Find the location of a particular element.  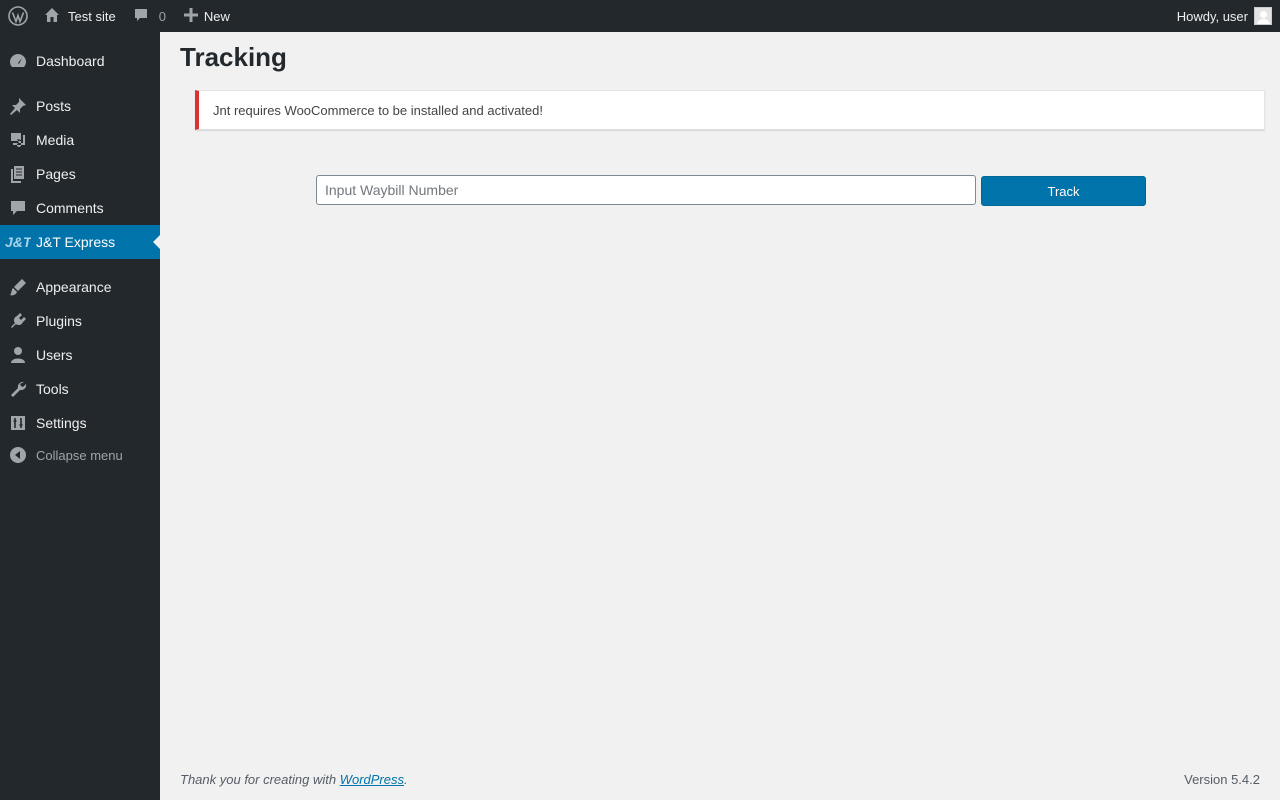

comments-link: 0 is located at coordinates (141, 16).